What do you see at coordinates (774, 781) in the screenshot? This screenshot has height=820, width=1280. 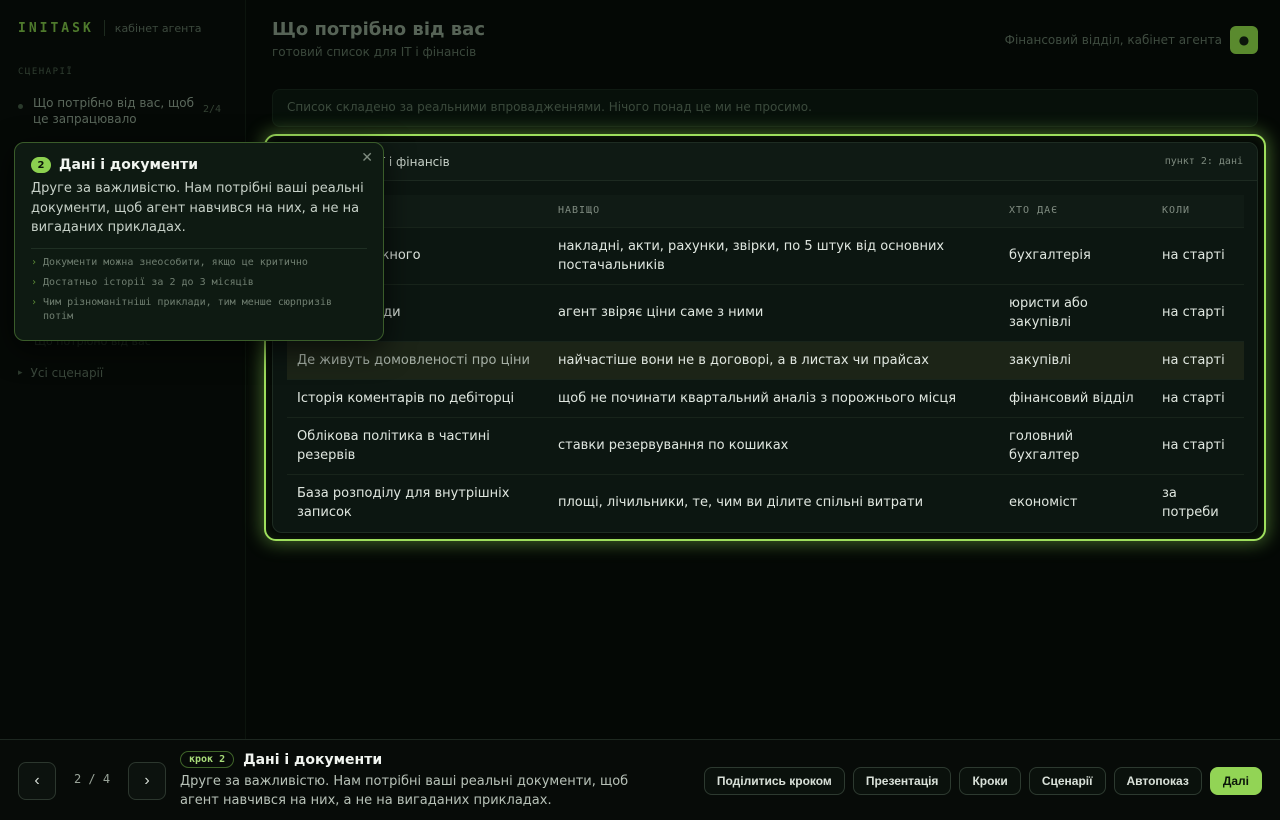 I see `share-step-button: Поділитись кроком` at bounding box center [774, 781].